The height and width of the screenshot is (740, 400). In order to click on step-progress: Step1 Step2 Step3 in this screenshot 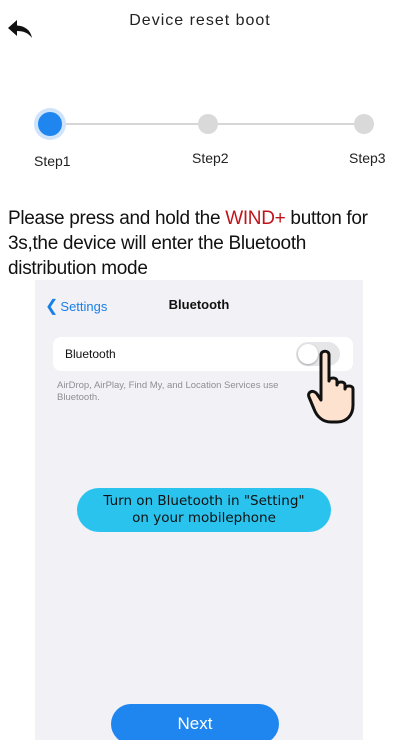, I will do `click(200, 140)`.